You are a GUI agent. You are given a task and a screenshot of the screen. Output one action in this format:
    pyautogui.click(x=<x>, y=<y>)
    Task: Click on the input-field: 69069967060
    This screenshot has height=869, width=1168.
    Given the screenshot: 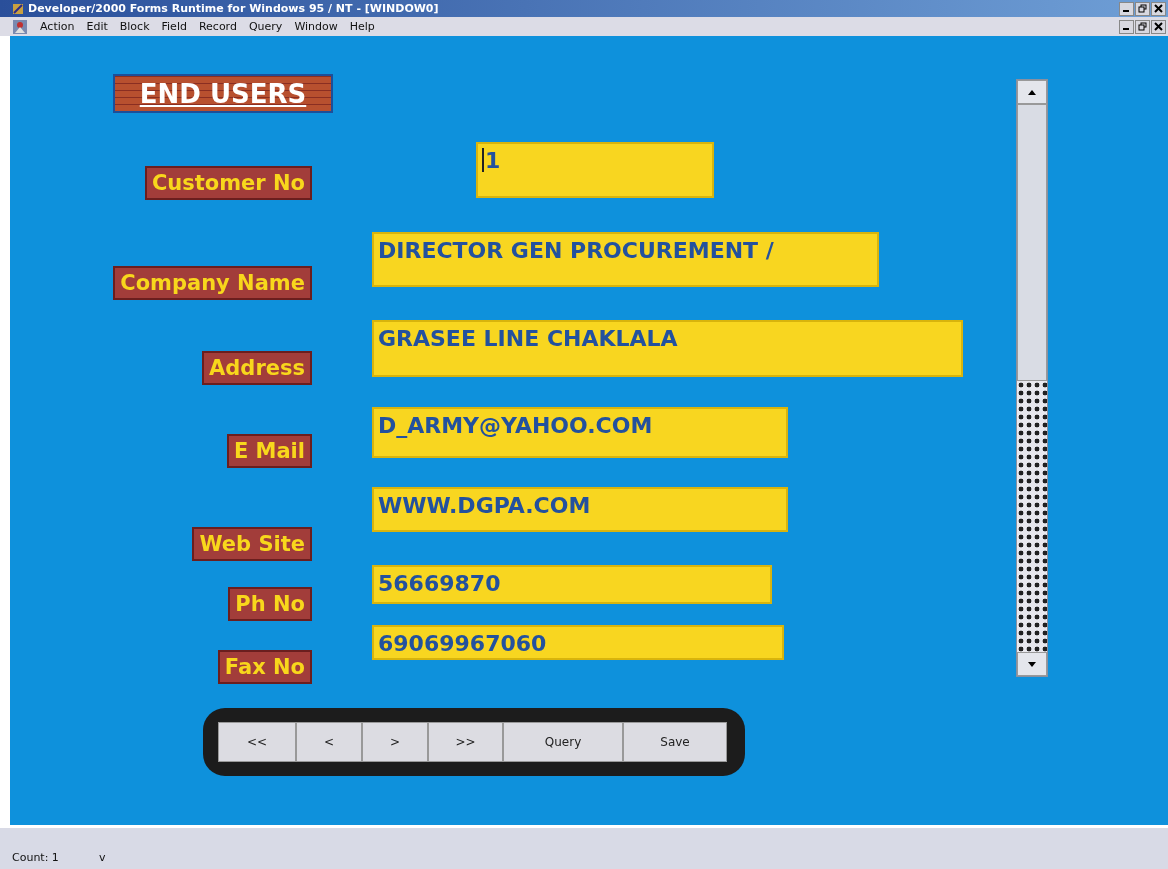 What is the action you would take?
    pyautogui.click(x=578, y=642)
    